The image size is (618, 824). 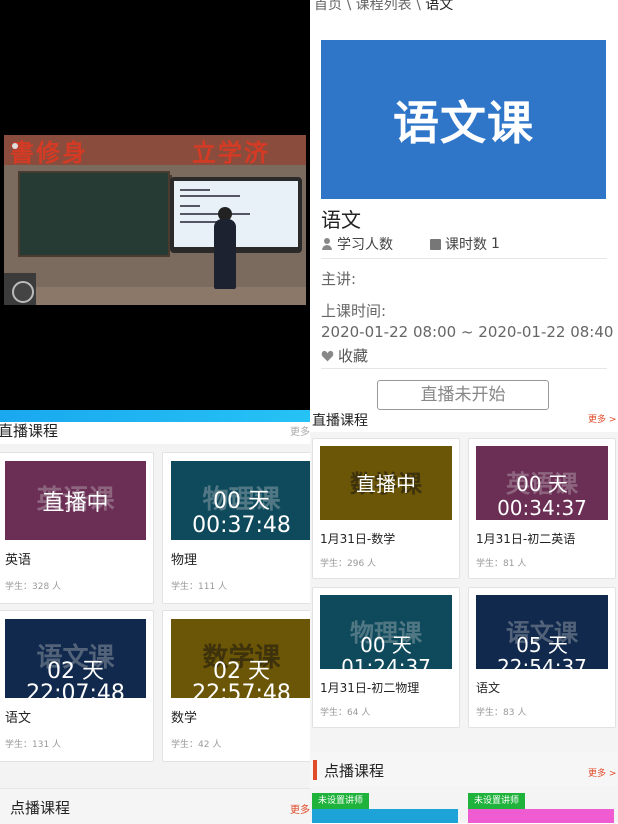 What do you see at coordinates (23, 292) in the screenshot?
I see `school-logo-icon` at bounding box center [23, 292].